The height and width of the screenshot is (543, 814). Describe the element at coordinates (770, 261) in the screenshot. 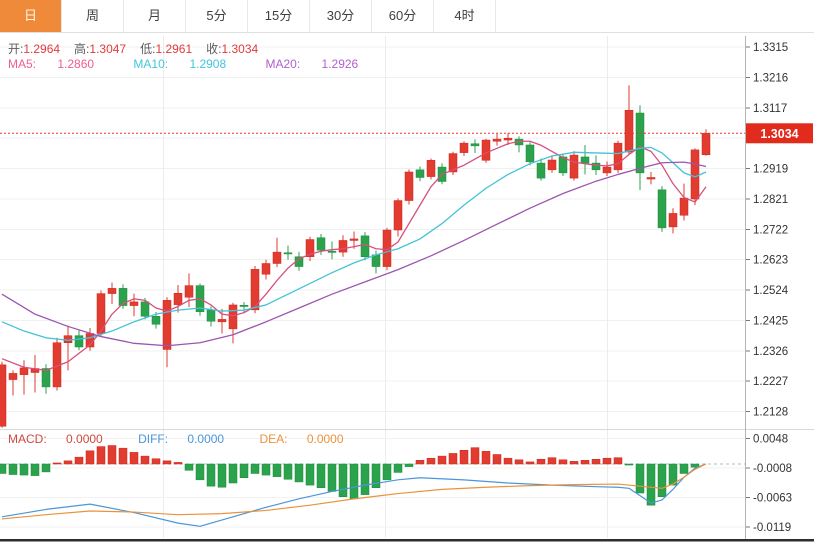

I see `svg-text: 1.2623` at that location.